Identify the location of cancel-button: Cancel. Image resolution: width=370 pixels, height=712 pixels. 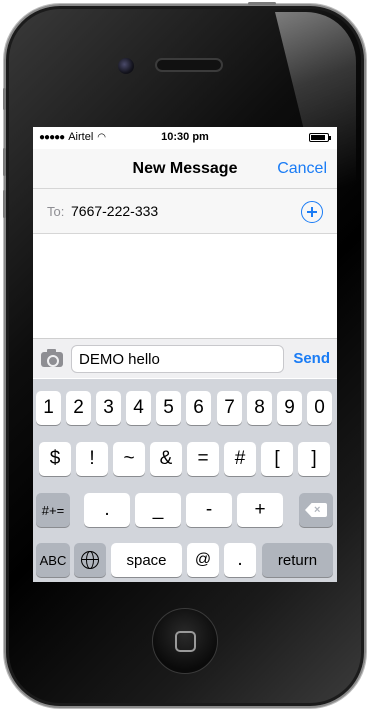
(302, 169).